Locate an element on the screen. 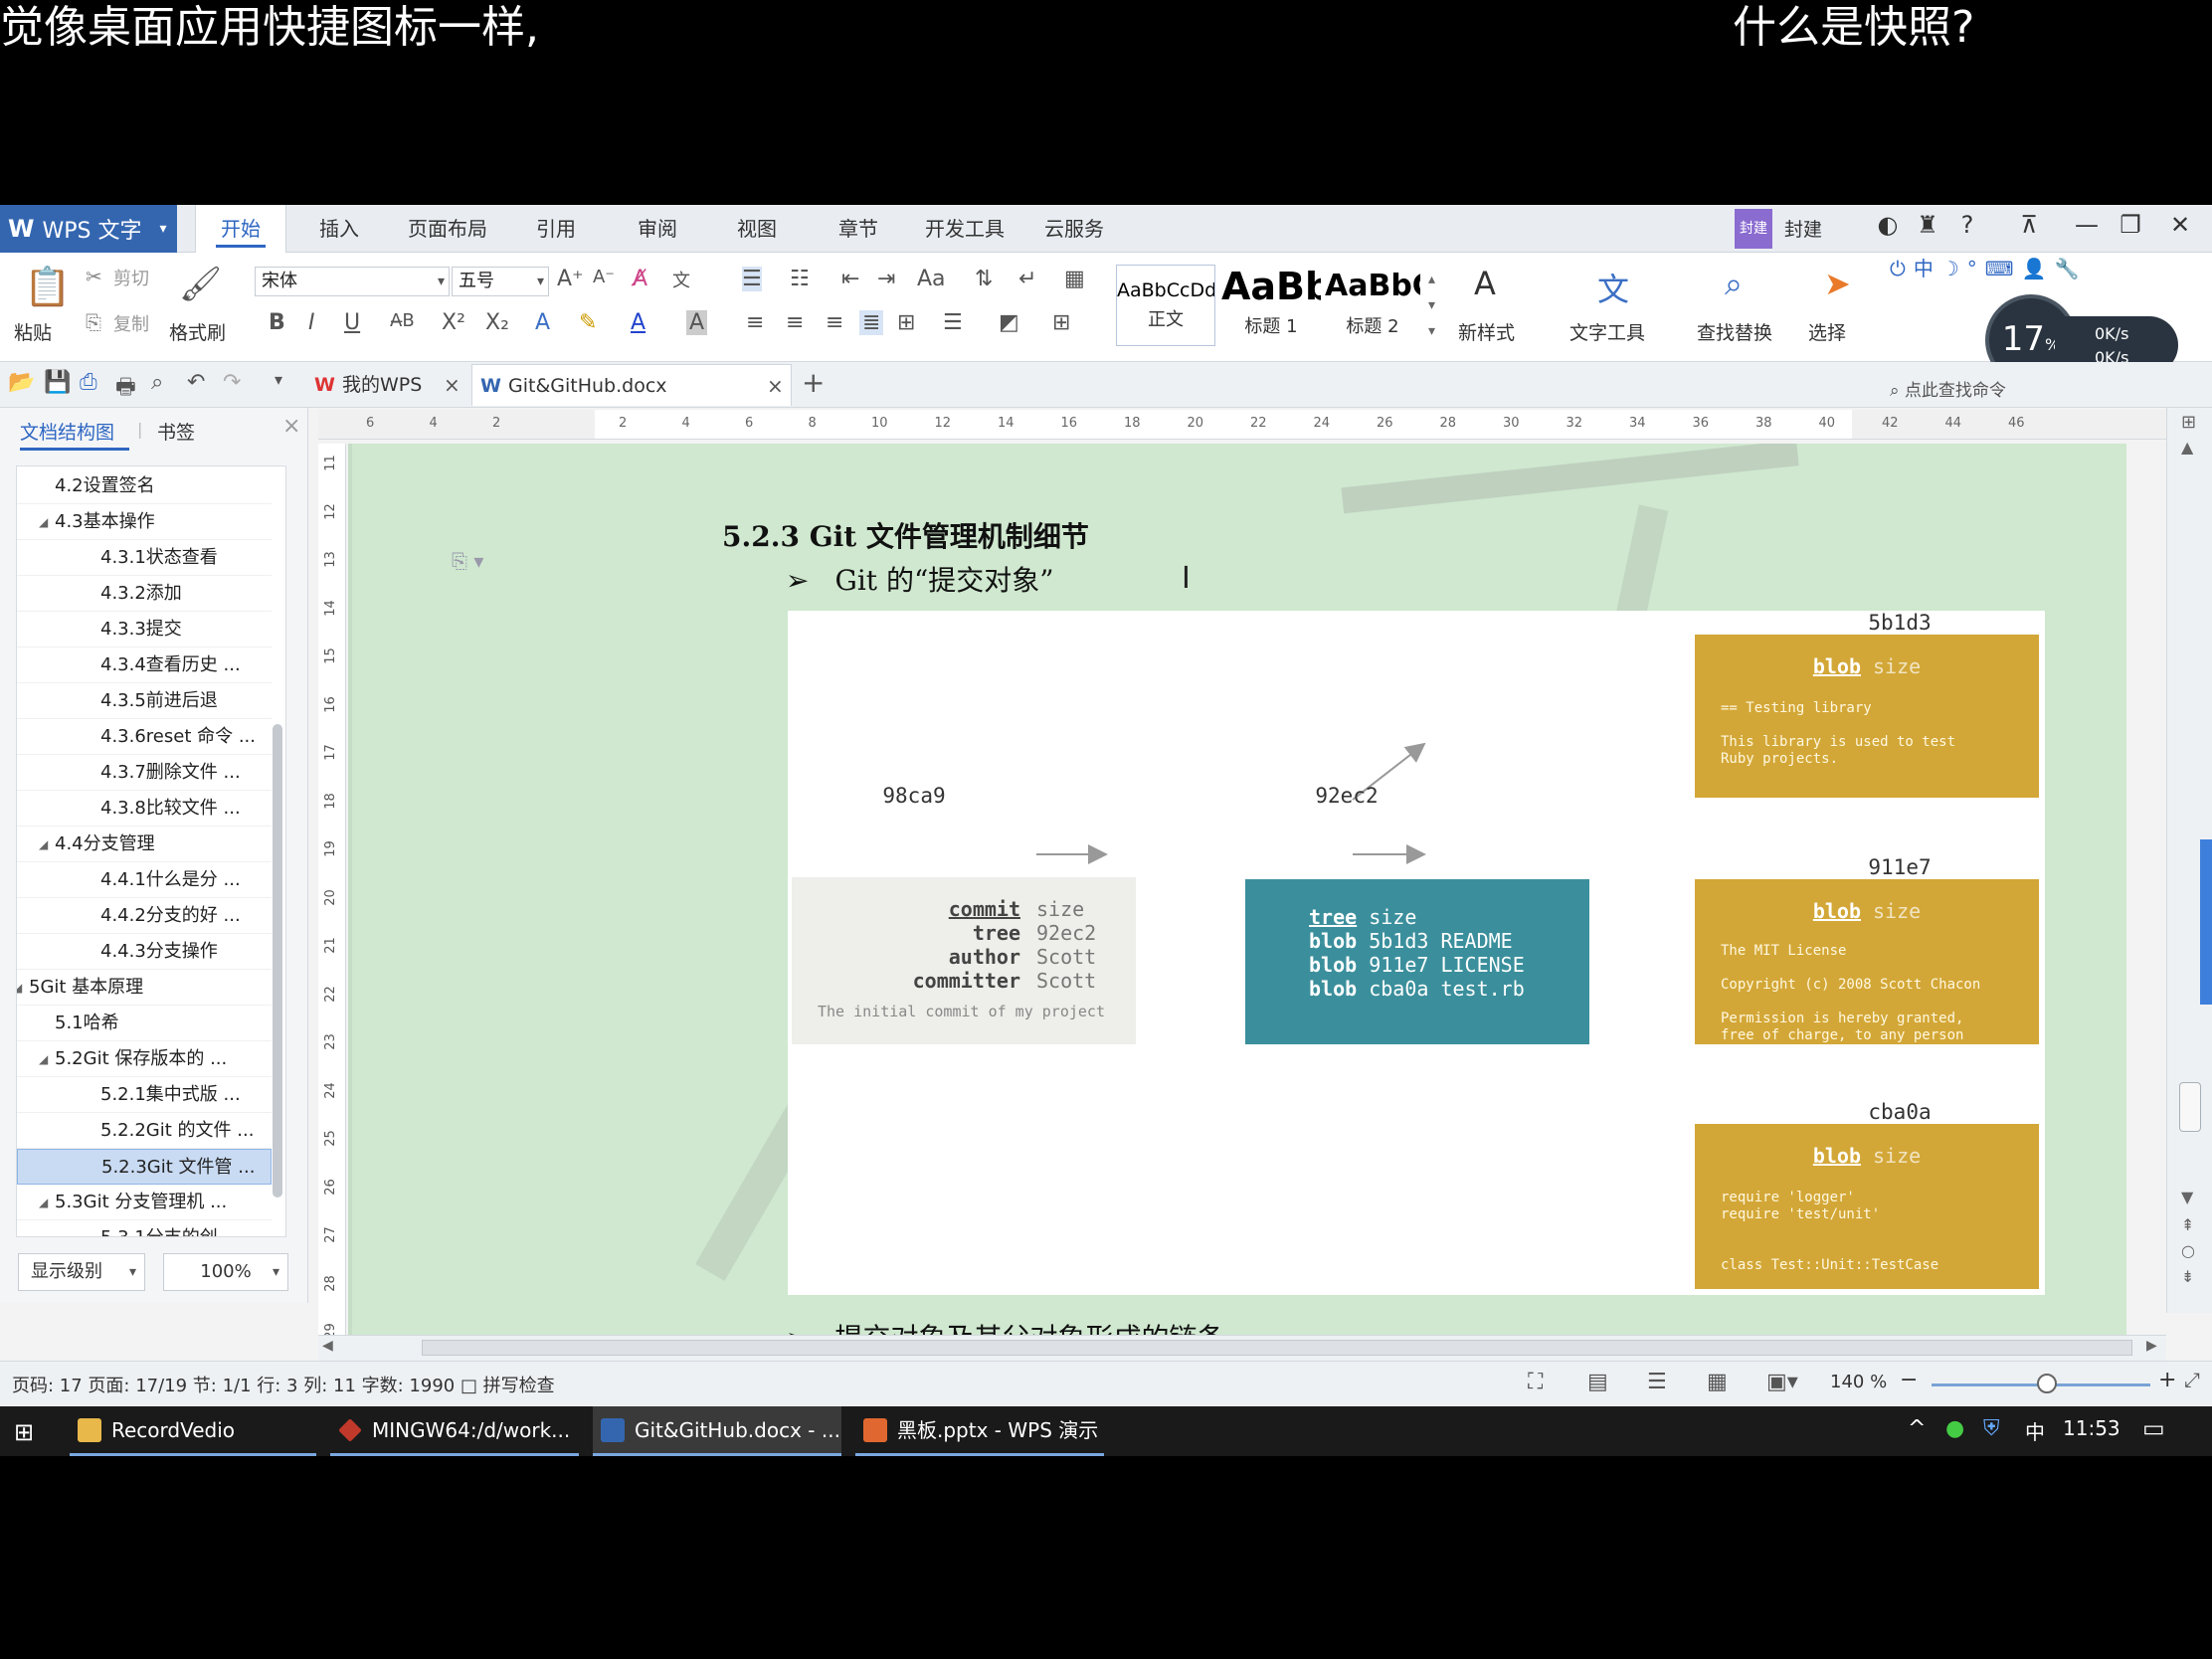  close-pane-icon: × is located at coordinates (291, 426).